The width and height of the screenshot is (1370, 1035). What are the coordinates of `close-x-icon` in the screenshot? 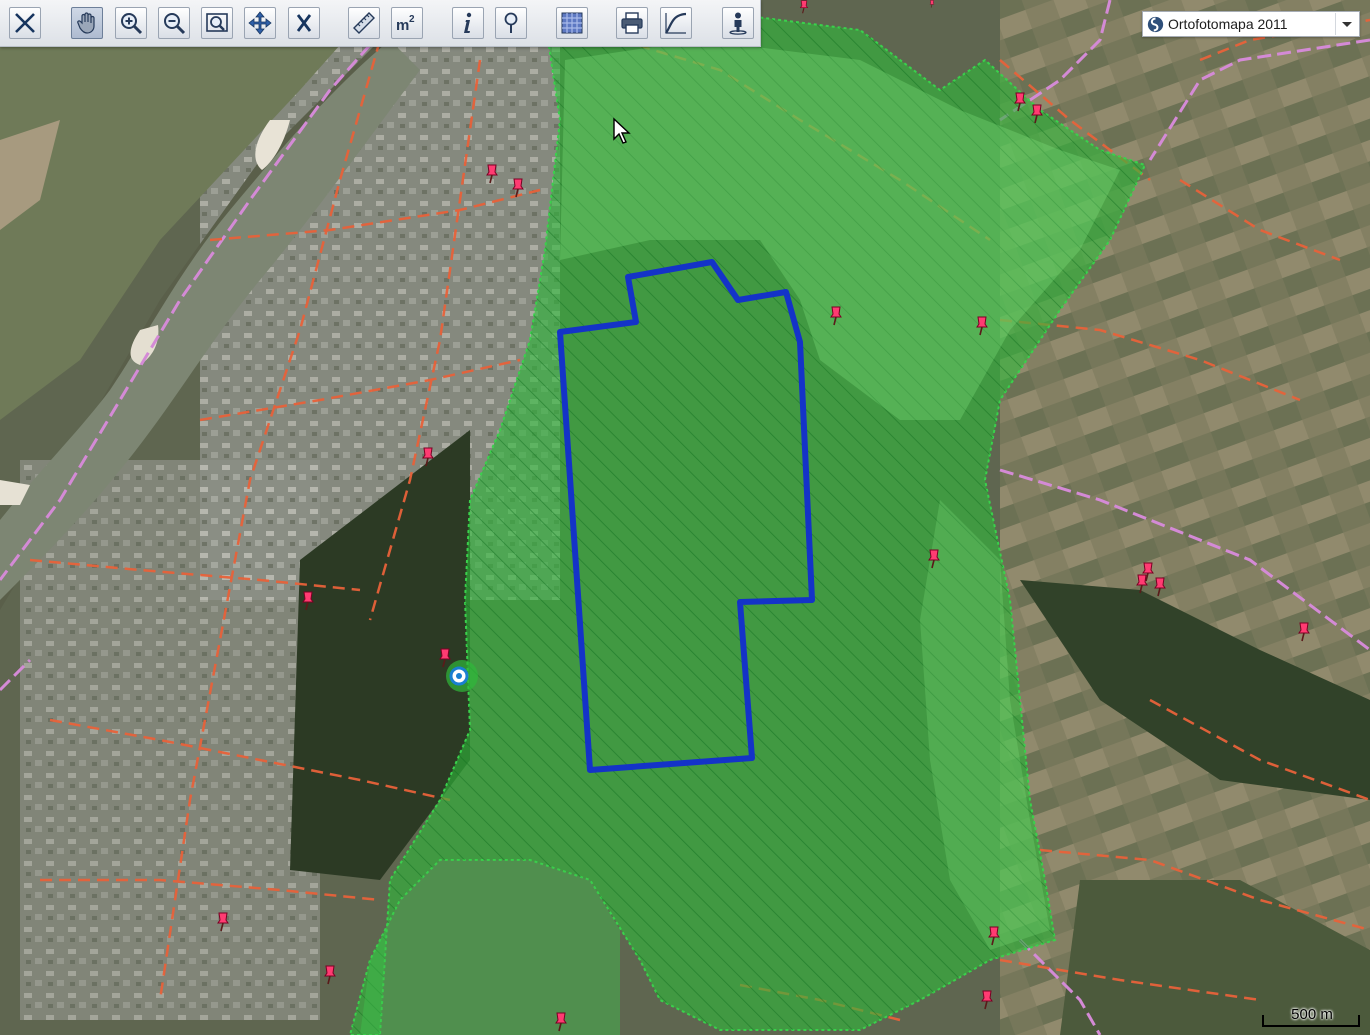 It's located at (25, 23).